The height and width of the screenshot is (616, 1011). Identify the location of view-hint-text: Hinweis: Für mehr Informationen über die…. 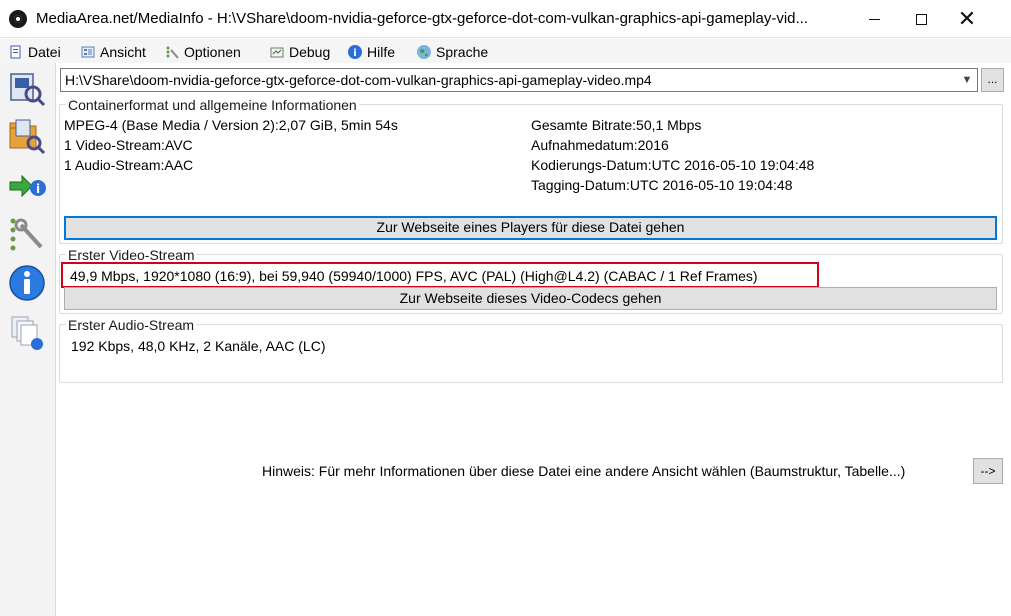
(584, 471).